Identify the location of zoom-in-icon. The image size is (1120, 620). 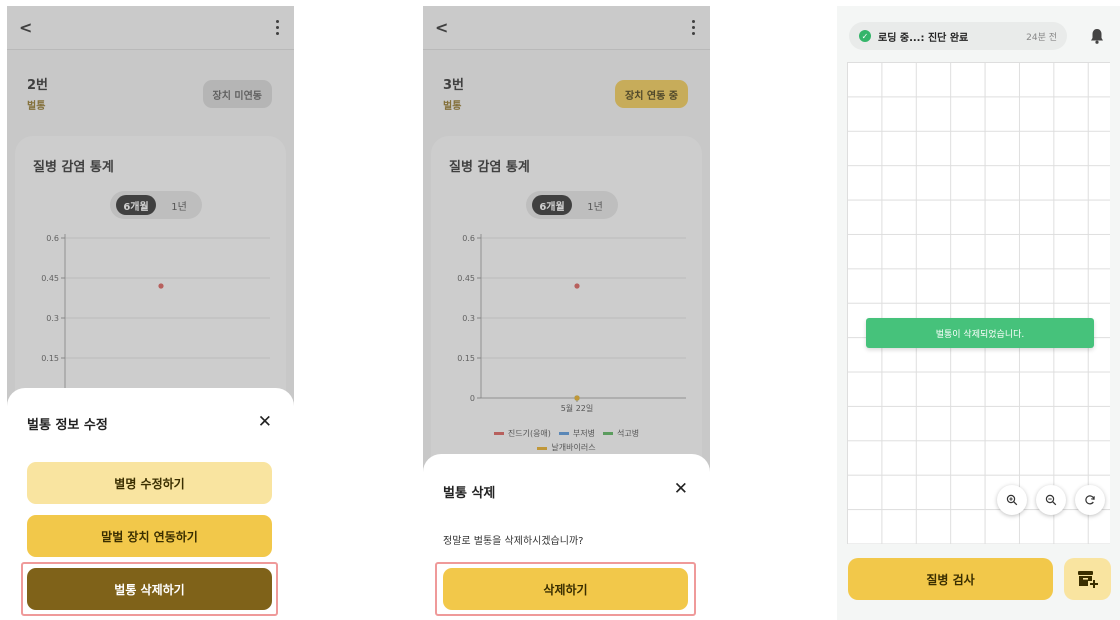
(1012, 500).